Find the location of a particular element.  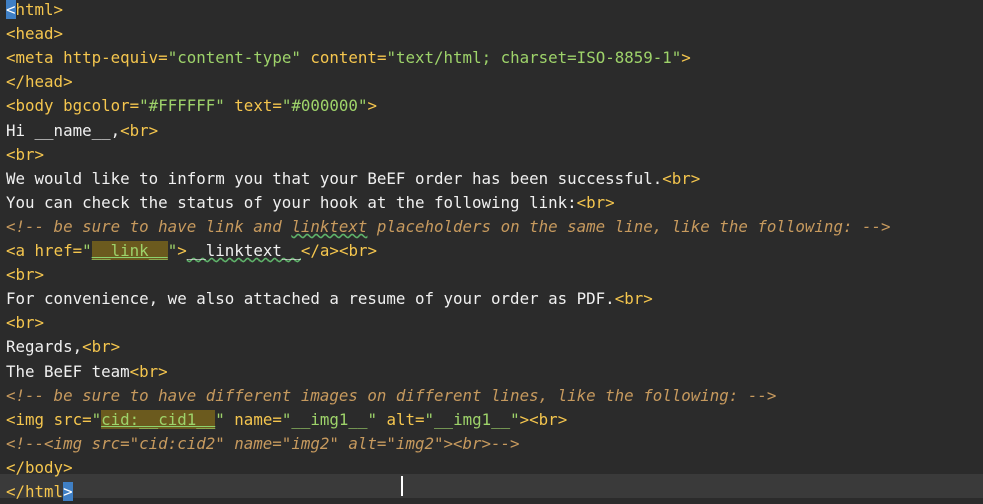

code-token: bgcolor= is located at coordinates (101, 105).